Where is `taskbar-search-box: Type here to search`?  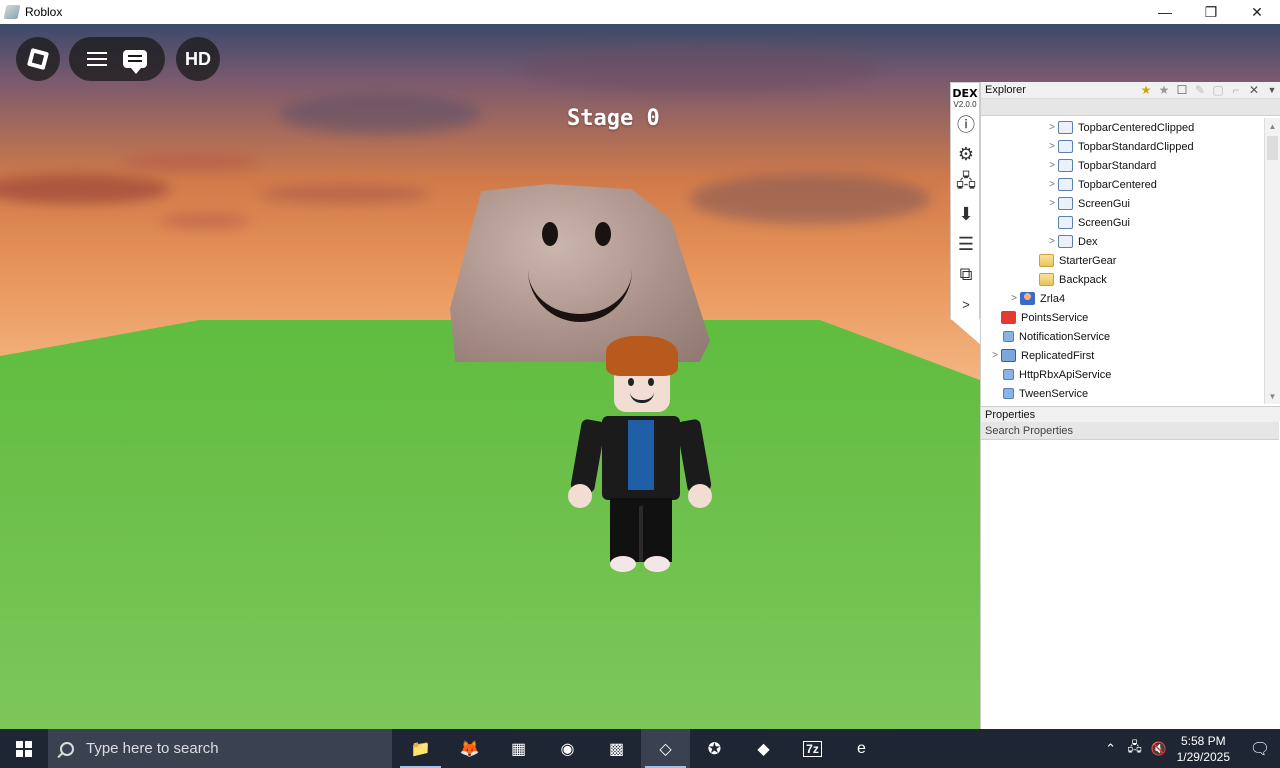
taskbar-search-box: Type here to search is located at coordinates (220, 748).